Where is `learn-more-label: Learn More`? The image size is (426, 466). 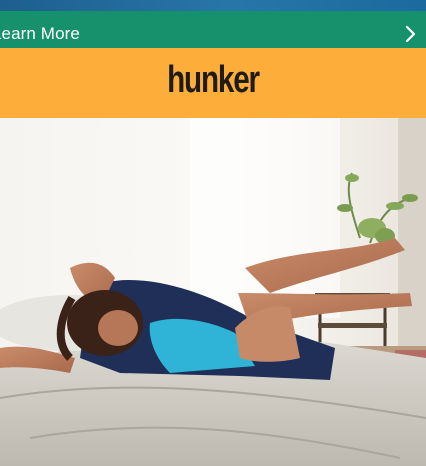
learn-more-label: Learn More is located at coordinates (40, 34).